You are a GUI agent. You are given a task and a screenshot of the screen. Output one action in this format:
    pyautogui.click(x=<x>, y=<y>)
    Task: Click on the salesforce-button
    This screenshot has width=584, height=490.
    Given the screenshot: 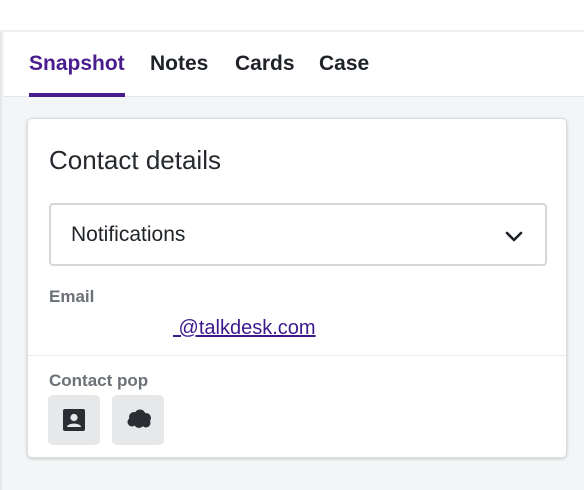 What is the action you would take?
    pyautogui.click(x=138, y=420)
    